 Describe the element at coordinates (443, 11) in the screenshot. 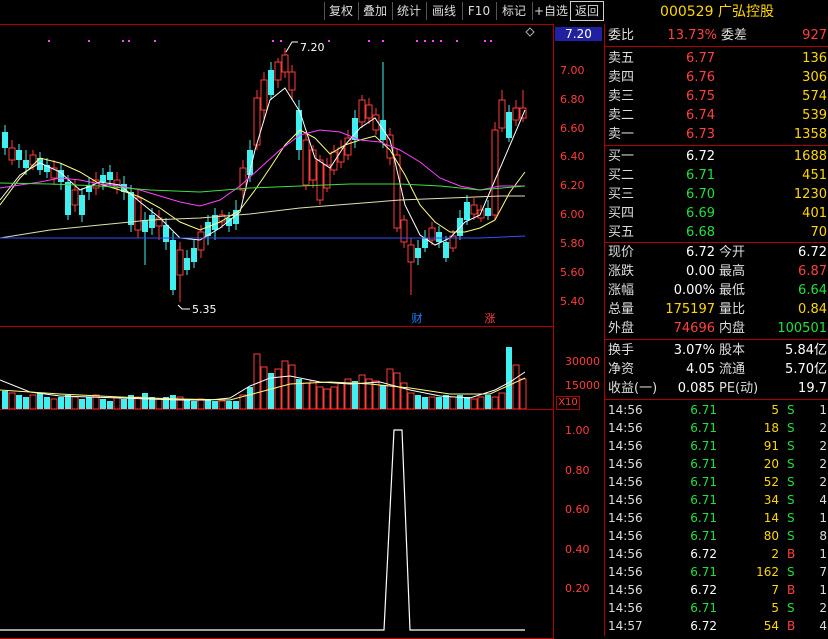

I see `draw-line-button: 画线` at that location.